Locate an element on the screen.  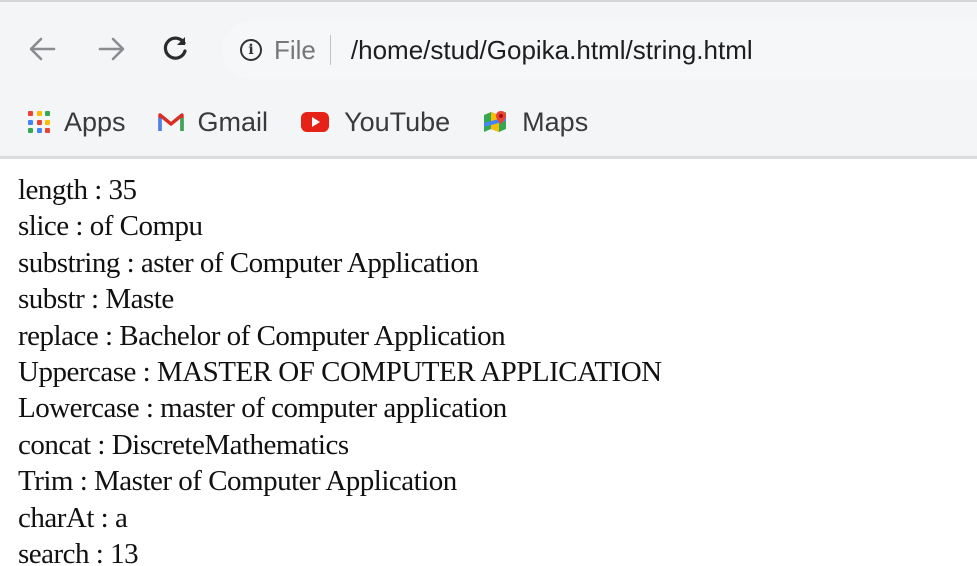
output-line-charat: charAt : a is located at coordinates (73, 517).